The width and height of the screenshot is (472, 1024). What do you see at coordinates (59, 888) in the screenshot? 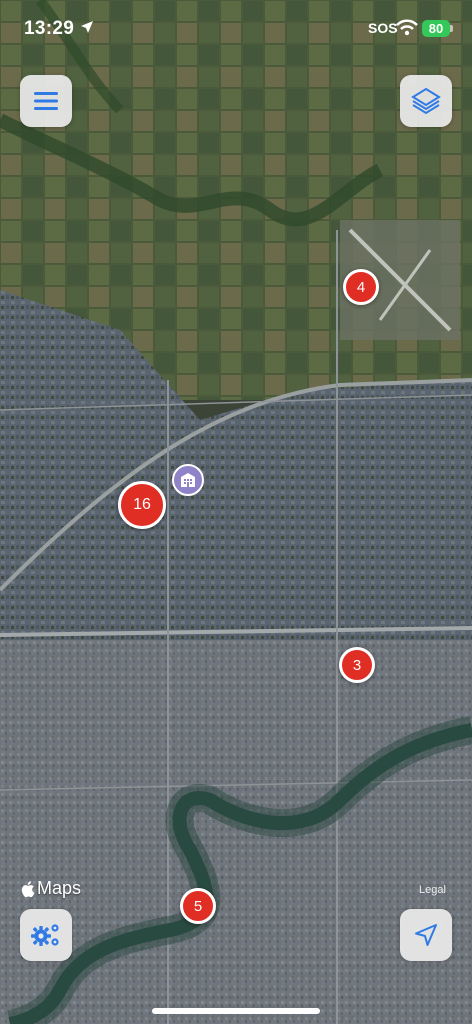
I see `maps-label: Maps` at bounding box center [59, 888].